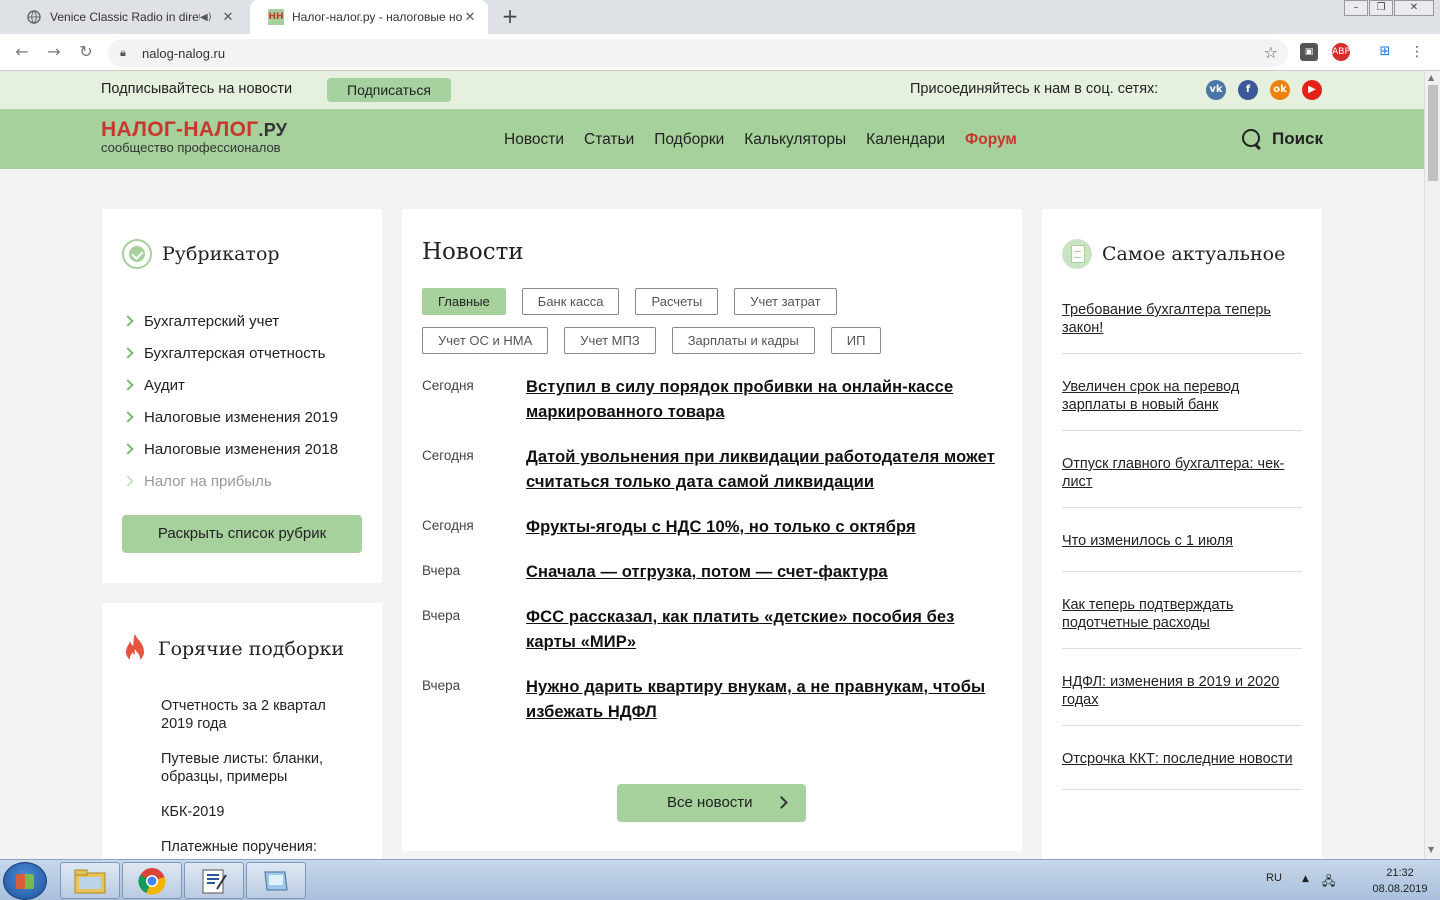  Describe the element at coordinates (1280, 90) in the screenshot. I see `odnoklassniki-icon: ok` at that location.